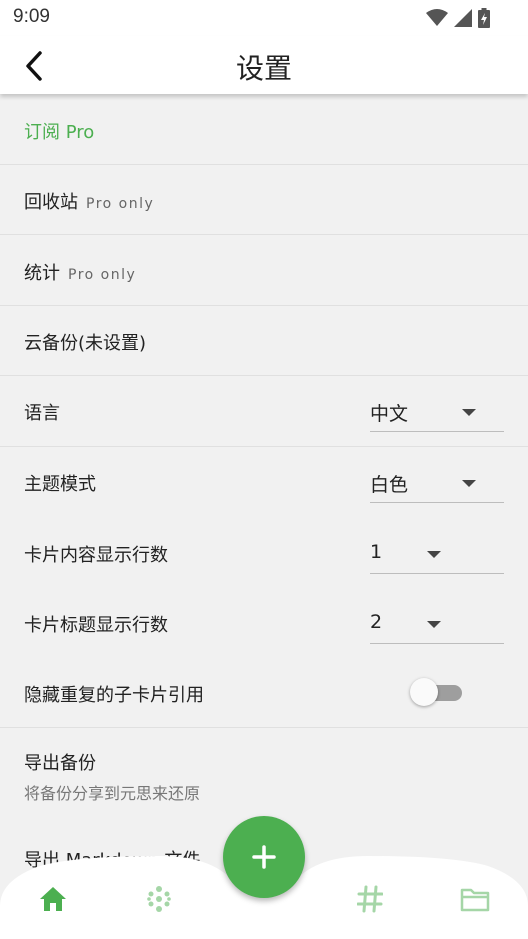  I want to click on statistics-label: 统计 Pro only, so click(80, 272).